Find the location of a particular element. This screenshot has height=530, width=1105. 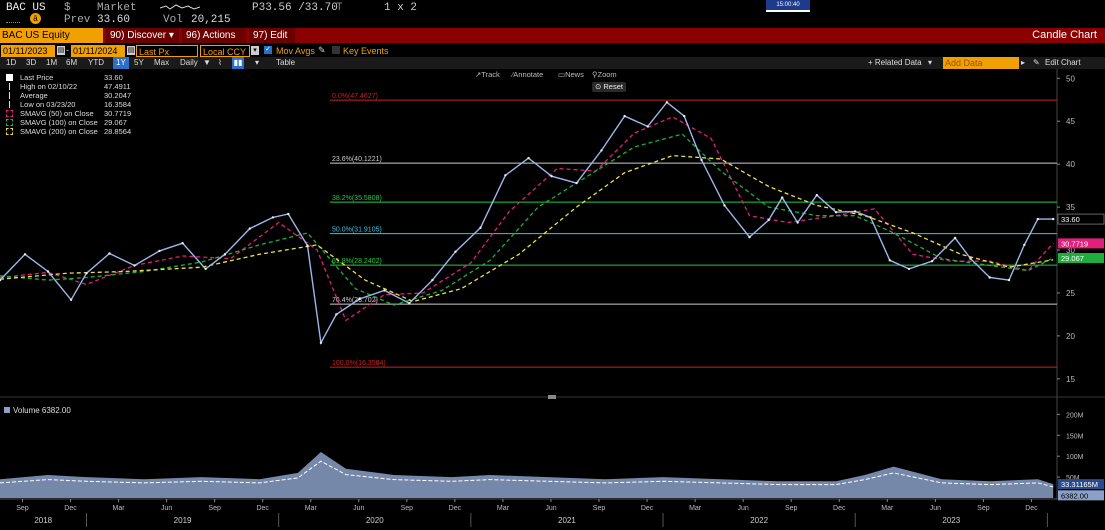

timeframe-6m: 6M is located at coordinates (71, 63).